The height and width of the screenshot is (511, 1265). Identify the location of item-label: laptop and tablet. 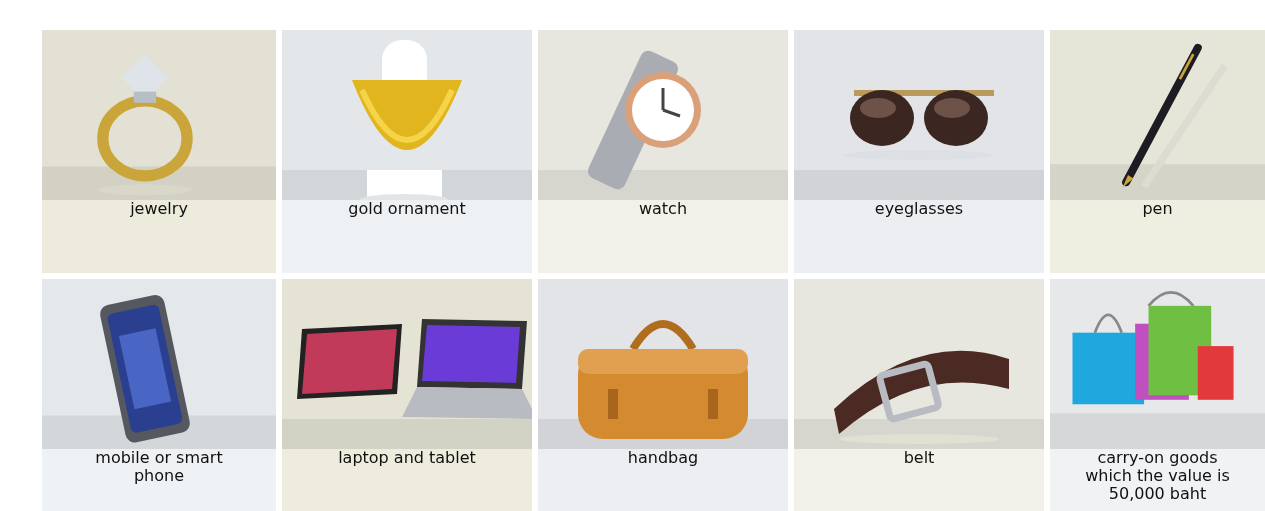
(407, 458).